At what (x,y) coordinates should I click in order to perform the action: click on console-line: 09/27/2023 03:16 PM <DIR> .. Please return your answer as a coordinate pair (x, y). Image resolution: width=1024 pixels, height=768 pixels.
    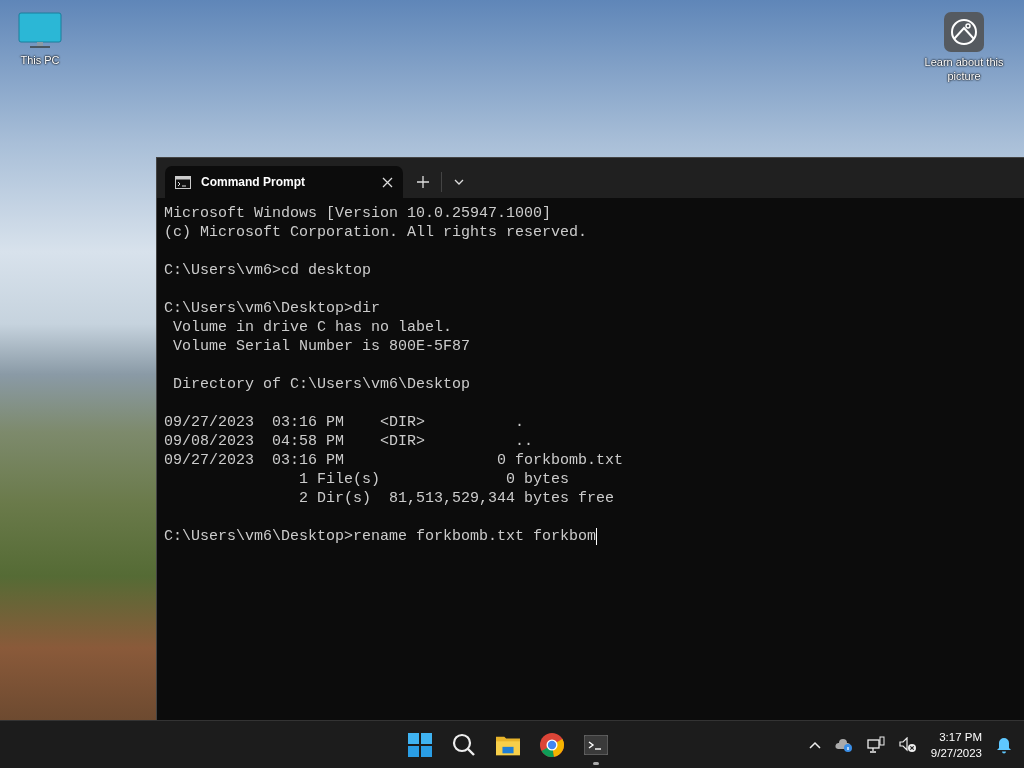
    Looking at the image, I should click on (344, 422).